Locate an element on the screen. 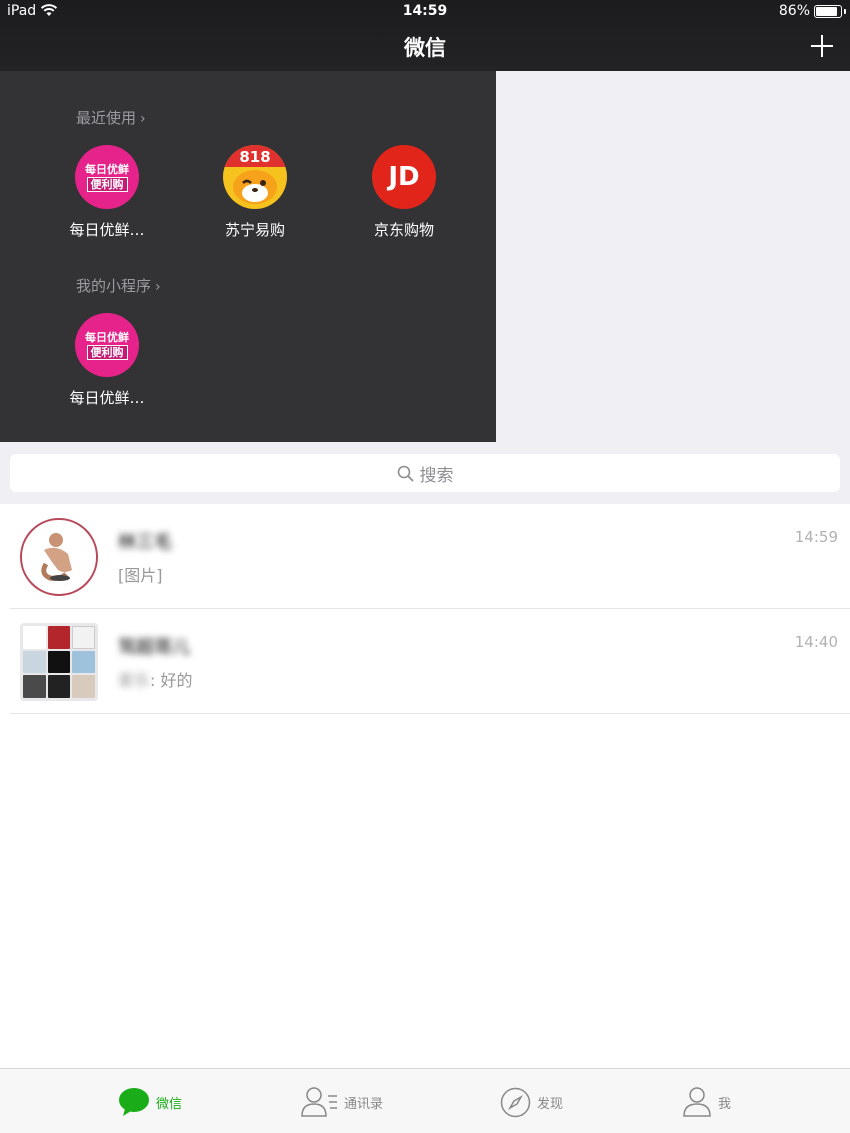 This screenshot has width=850, height=1133. suning-mascot-icon: 818 is located at coordinates (255, 174).